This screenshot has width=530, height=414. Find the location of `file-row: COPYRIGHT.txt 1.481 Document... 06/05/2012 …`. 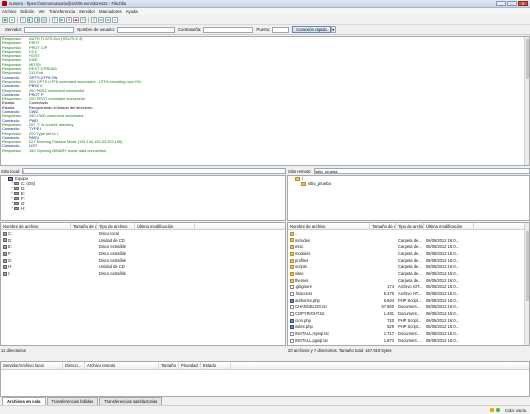

file-row: COPYRIGHT.txt 1.481 Document... 06/05/2012 … is located at coordinates (408, 313).